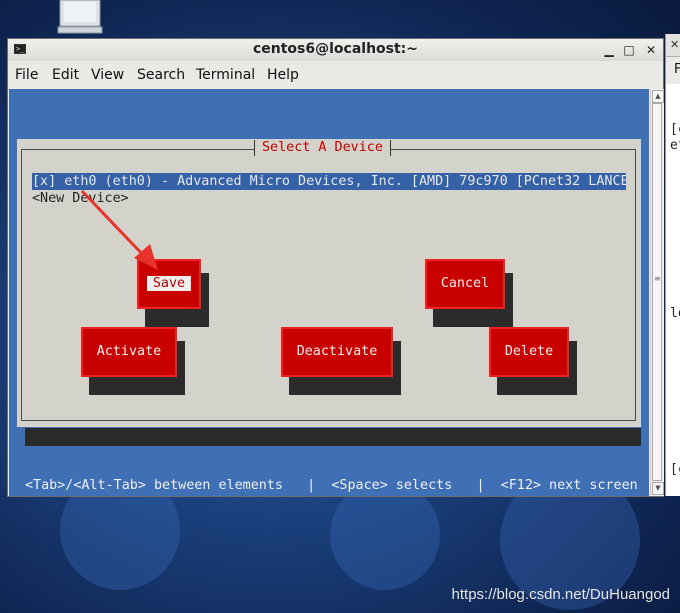 This screenshot has height=613, width=680. I want to click on activate-button: Activate, so click(133, 361).